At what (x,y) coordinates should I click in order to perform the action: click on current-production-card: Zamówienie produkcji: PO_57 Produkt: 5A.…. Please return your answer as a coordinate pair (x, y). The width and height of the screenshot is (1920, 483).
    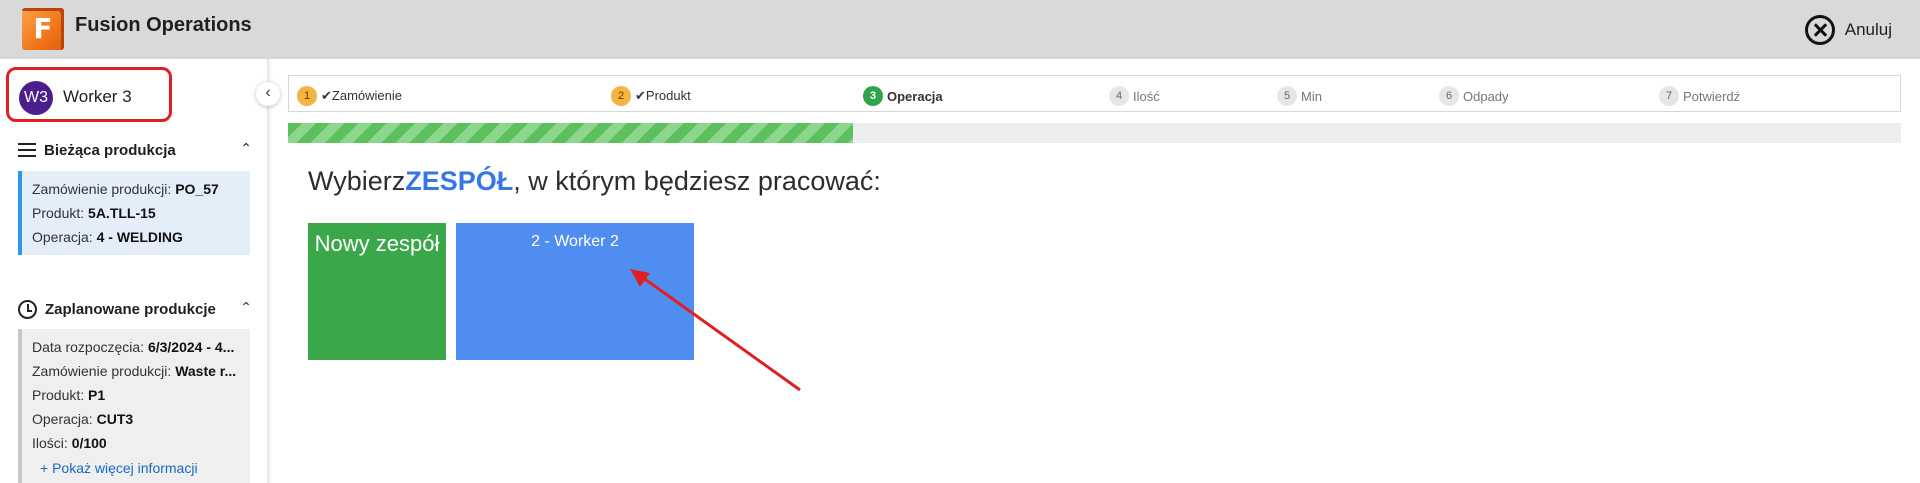
    Looking at the image, I should click on (134, 213).